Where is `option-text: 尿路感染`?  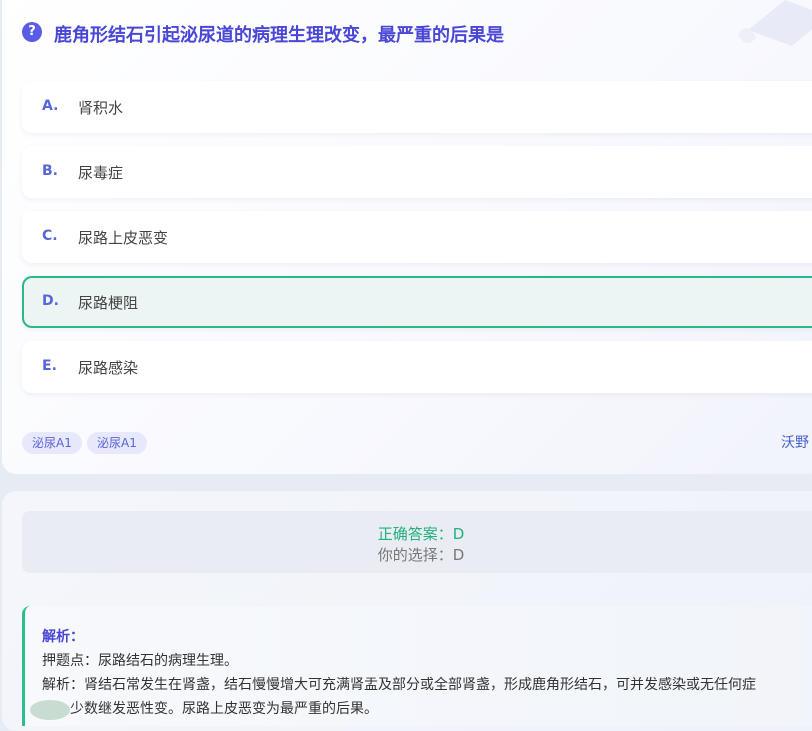 option-text: 尿路感染 is located at coordinates (108, 368).